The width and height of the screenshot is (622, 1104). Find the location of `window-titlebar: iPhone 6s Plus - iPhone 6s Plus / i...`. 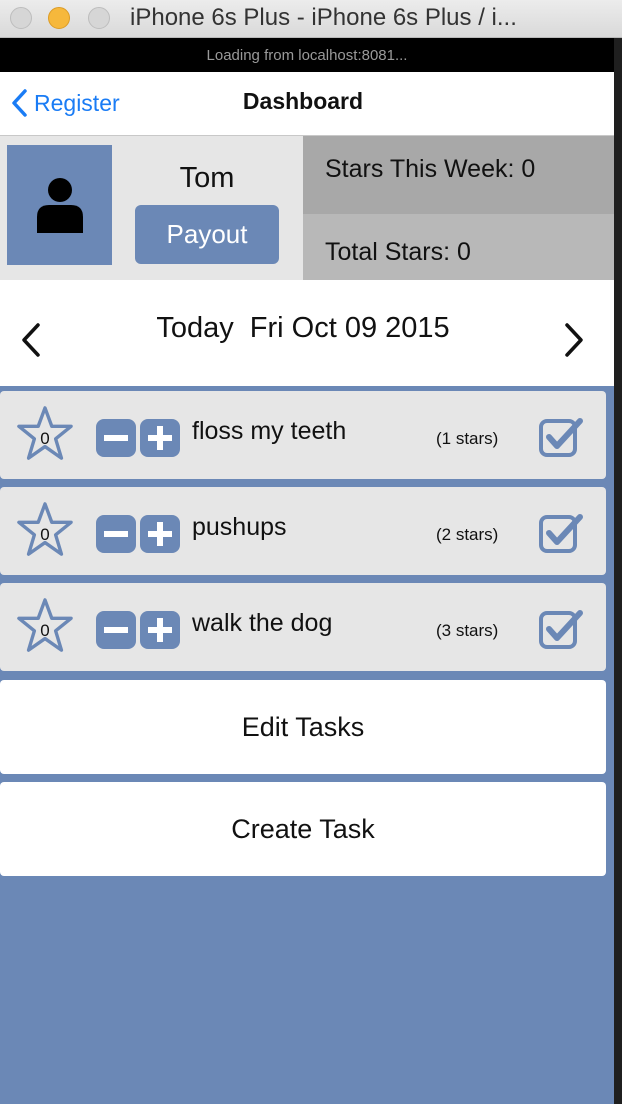

window-titlebar: iPhone 6s Plus - iPhone 6s Plus / i... is located at coordinates (311, 19).